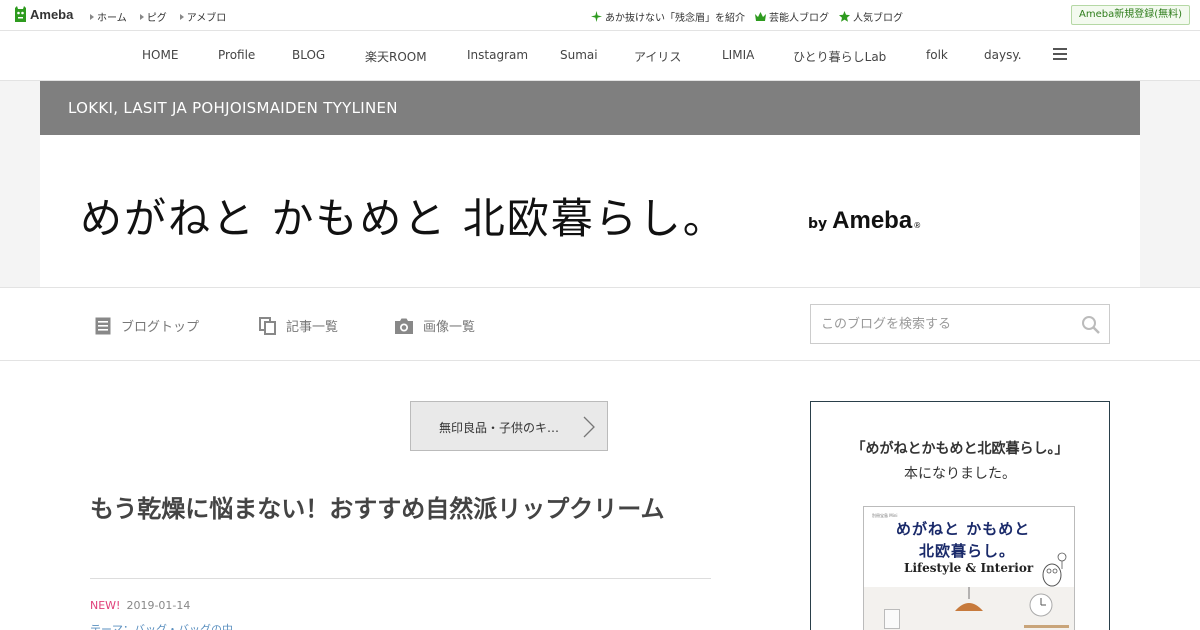 This screenshot has width=1200, height=630. I want to click on wall-clock-icon, so click(1041, 605).